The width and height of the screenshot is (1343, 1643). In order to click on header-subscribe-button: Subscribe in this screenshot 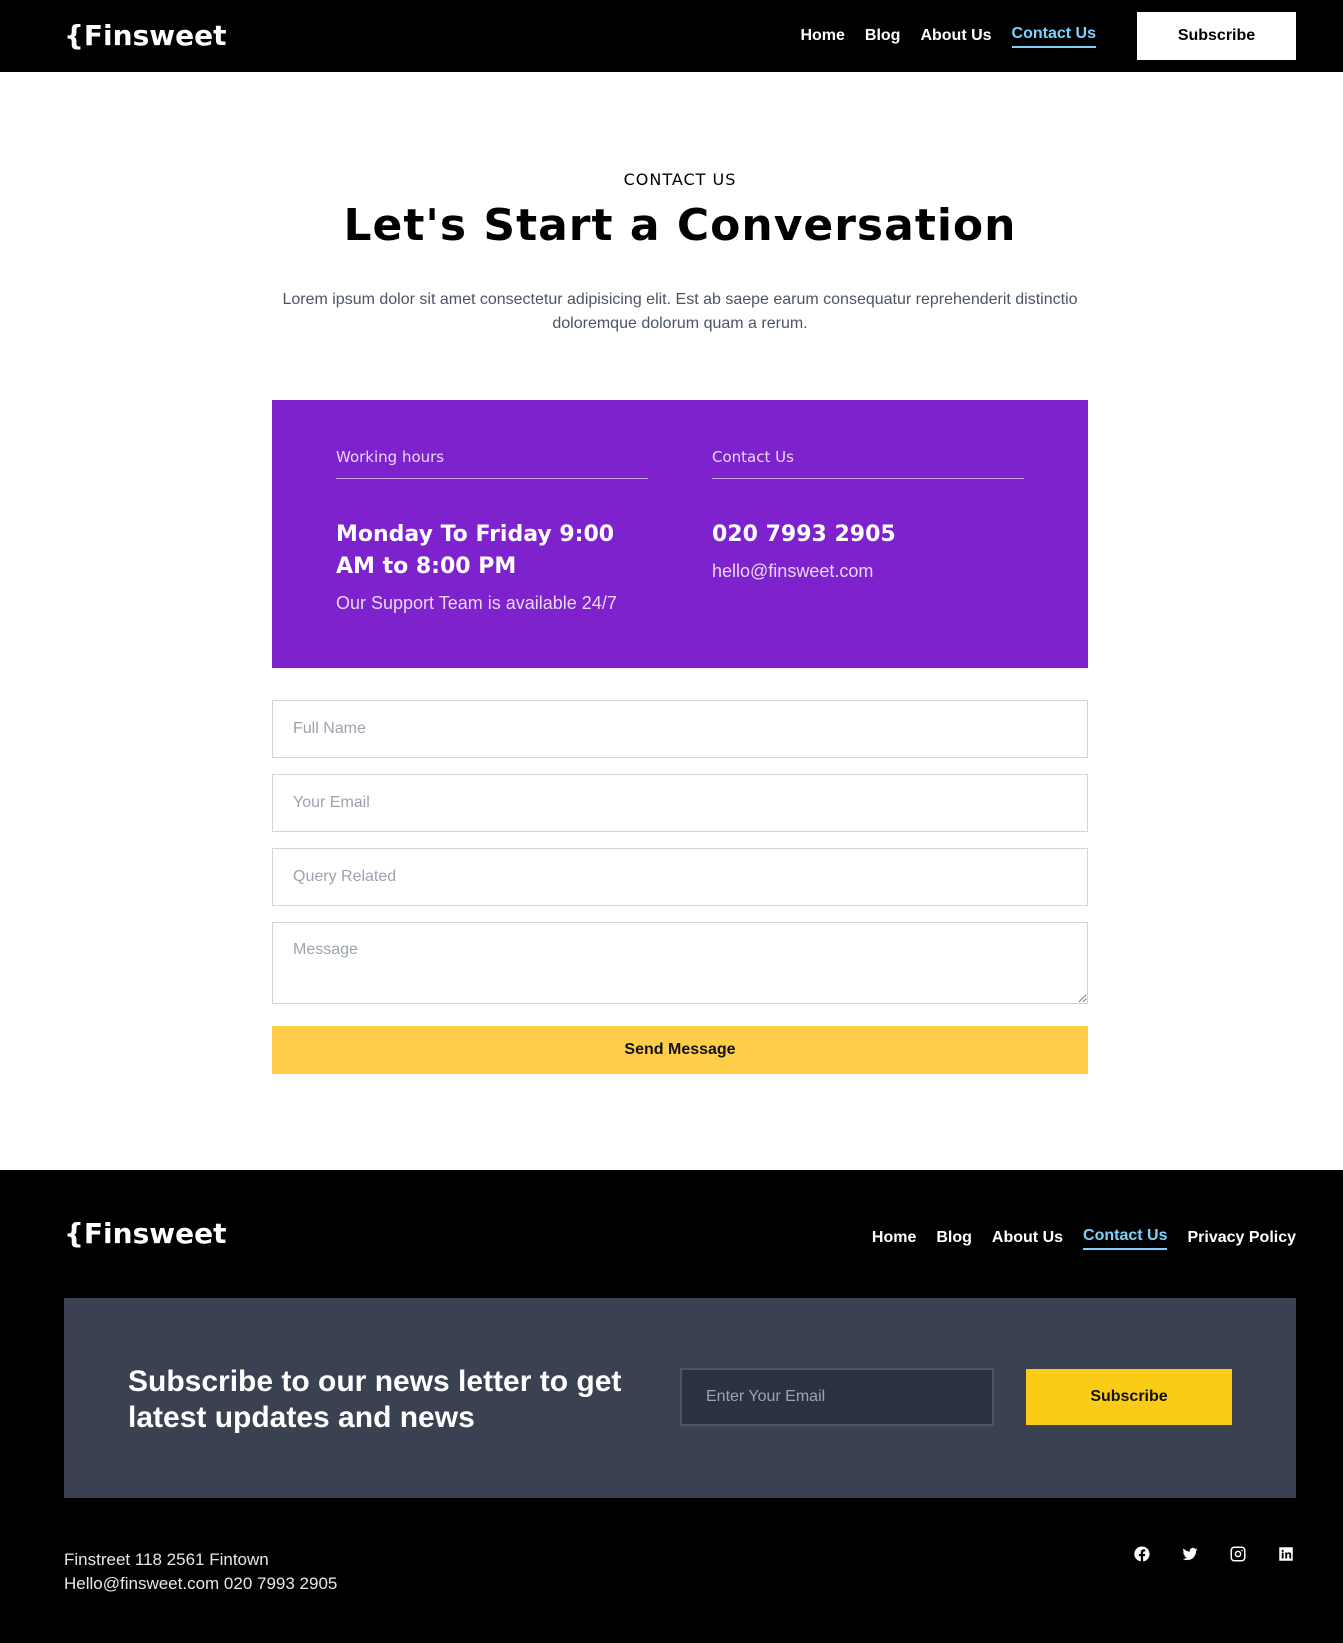, I will do `click(1216, 36)`.